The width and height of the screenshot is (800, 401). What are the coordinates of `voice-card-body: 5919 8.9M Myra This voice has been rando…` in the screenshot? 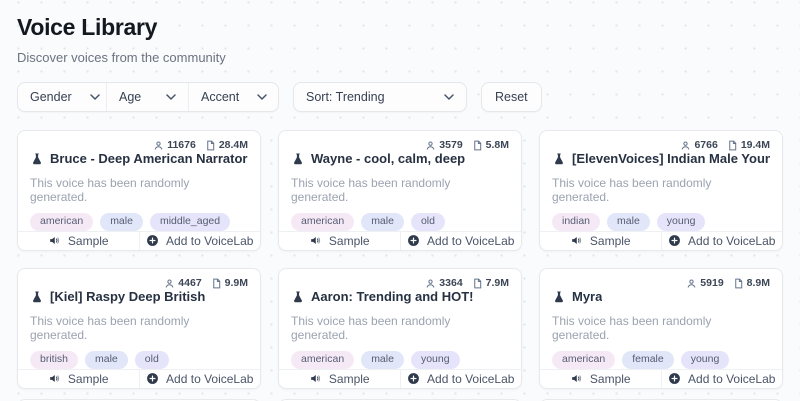 It's located at (661, 319).